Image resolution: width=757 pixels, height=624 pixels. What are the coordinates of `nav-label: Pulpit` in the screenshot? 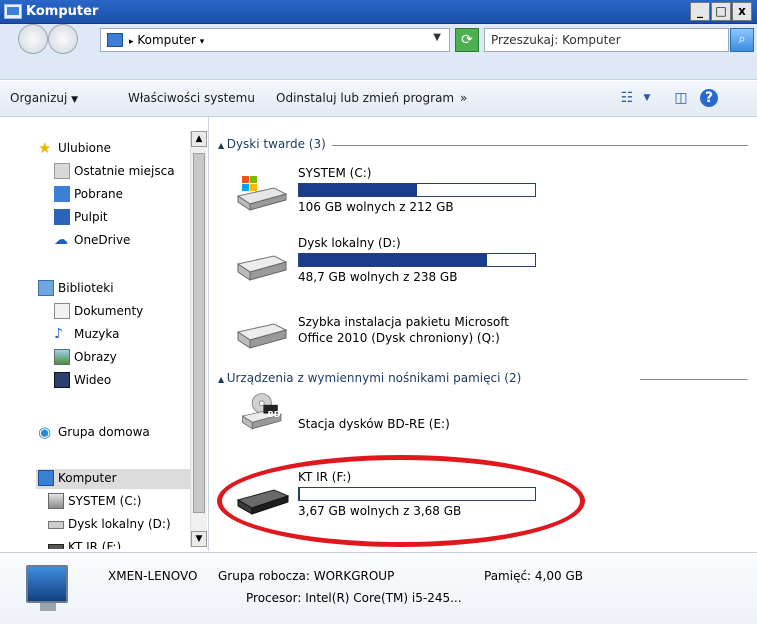 It's located at (91, 217).